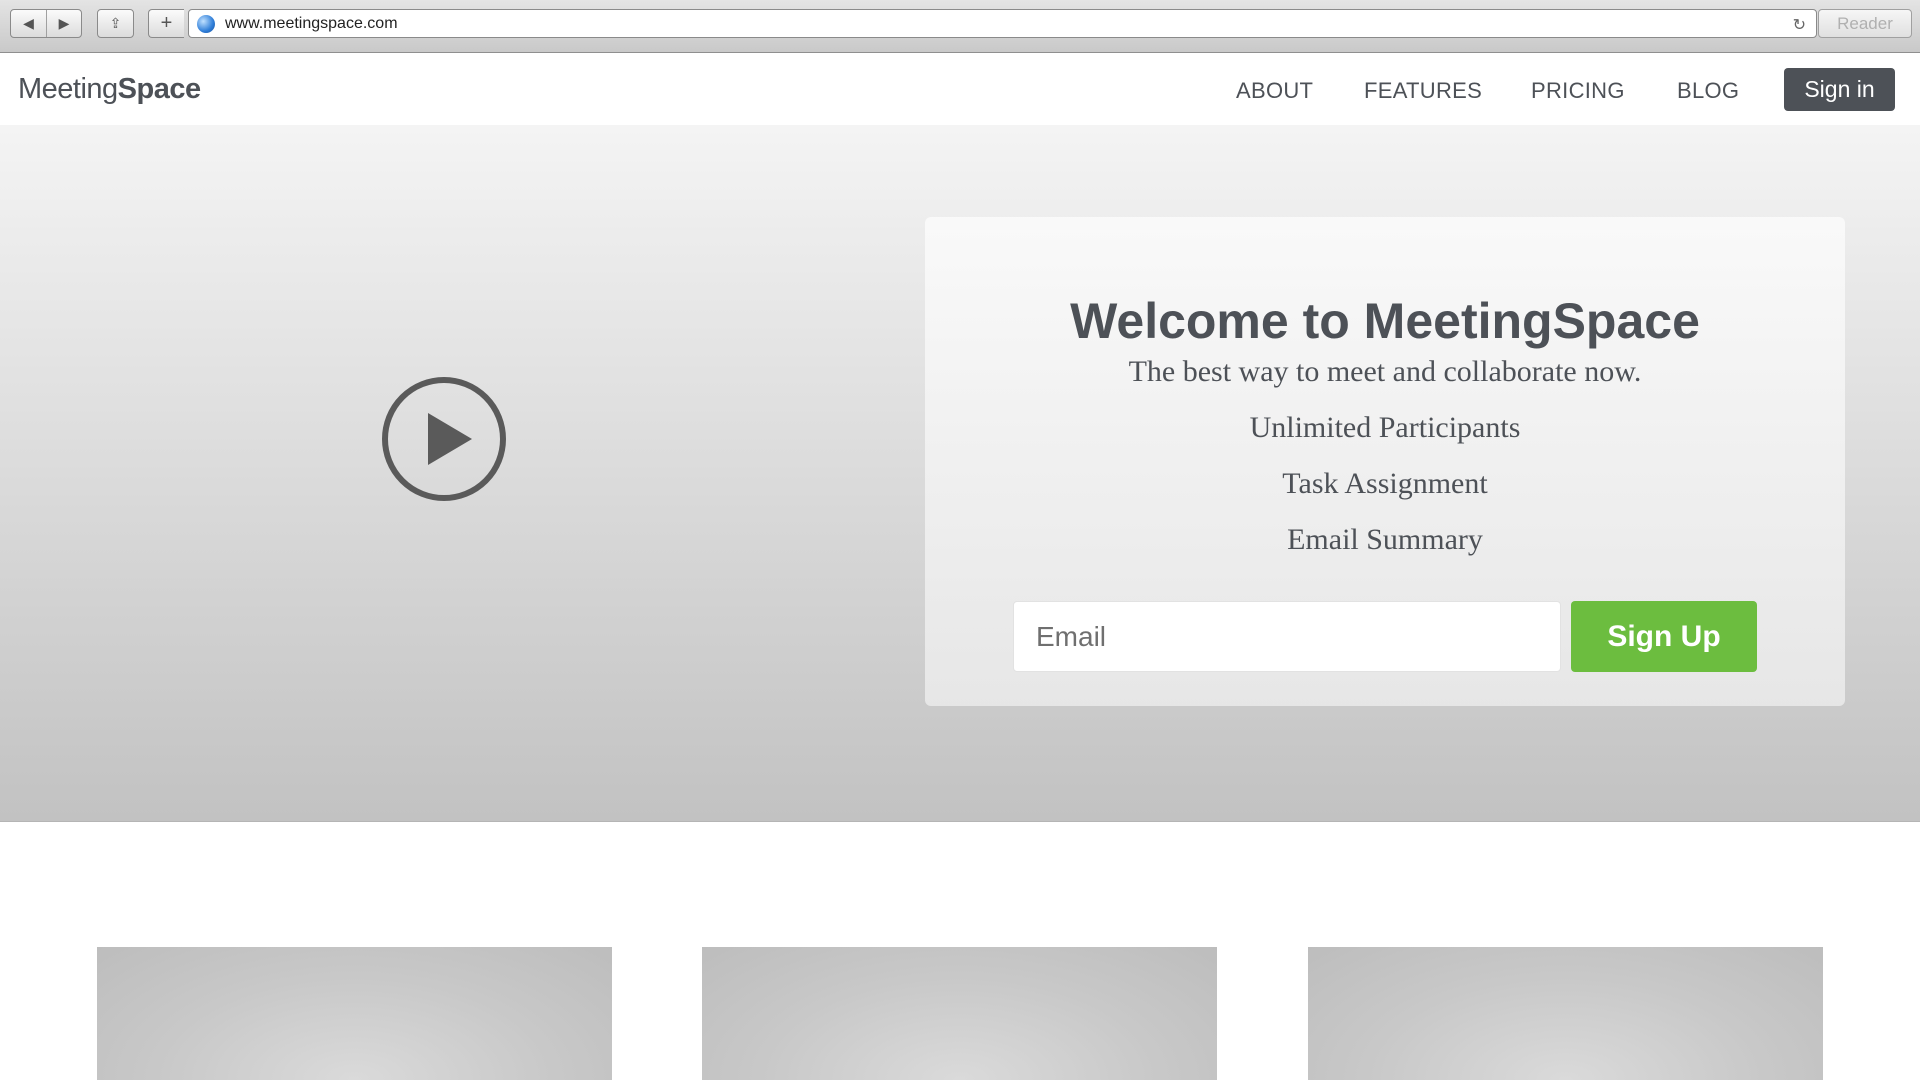  I want to click on forward-arrow-icon: ▶, so click(64, 23).